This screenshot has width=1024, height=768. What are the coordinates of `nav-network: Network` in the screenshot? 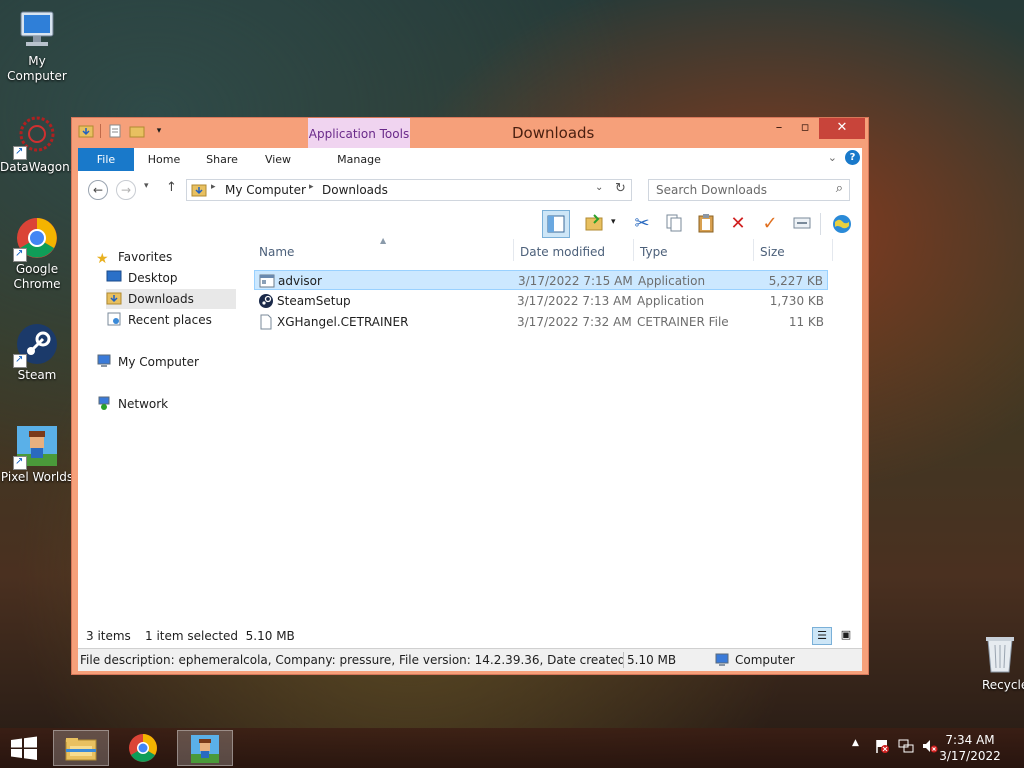 It's located at (132, 404).